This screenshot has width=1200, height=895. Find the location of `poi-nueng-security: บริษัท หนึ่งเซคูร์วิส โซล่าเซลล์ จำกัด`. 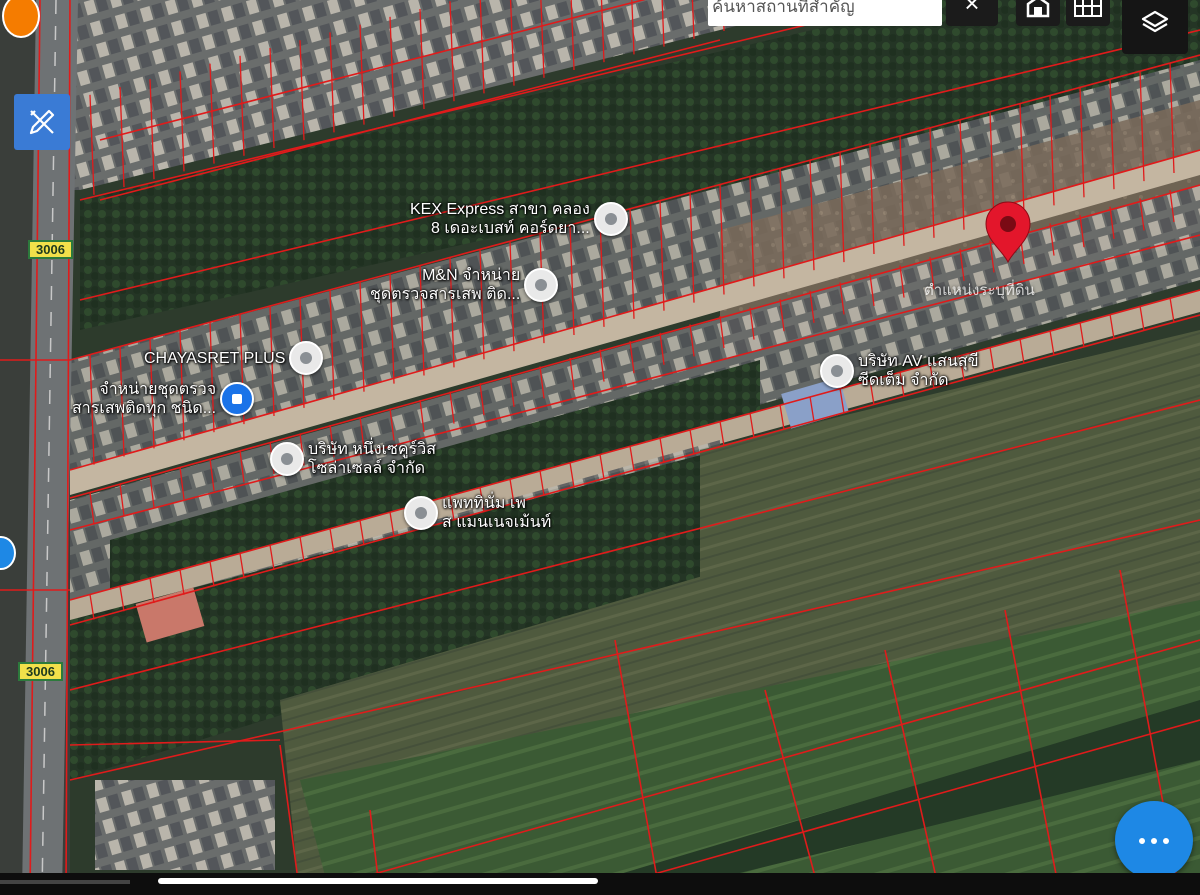

poi-nueng-security: บริษัท หนึ่งเซคูร์วิส โซล่าเซลล์ จำกัด is located at coordinates (353, 459).